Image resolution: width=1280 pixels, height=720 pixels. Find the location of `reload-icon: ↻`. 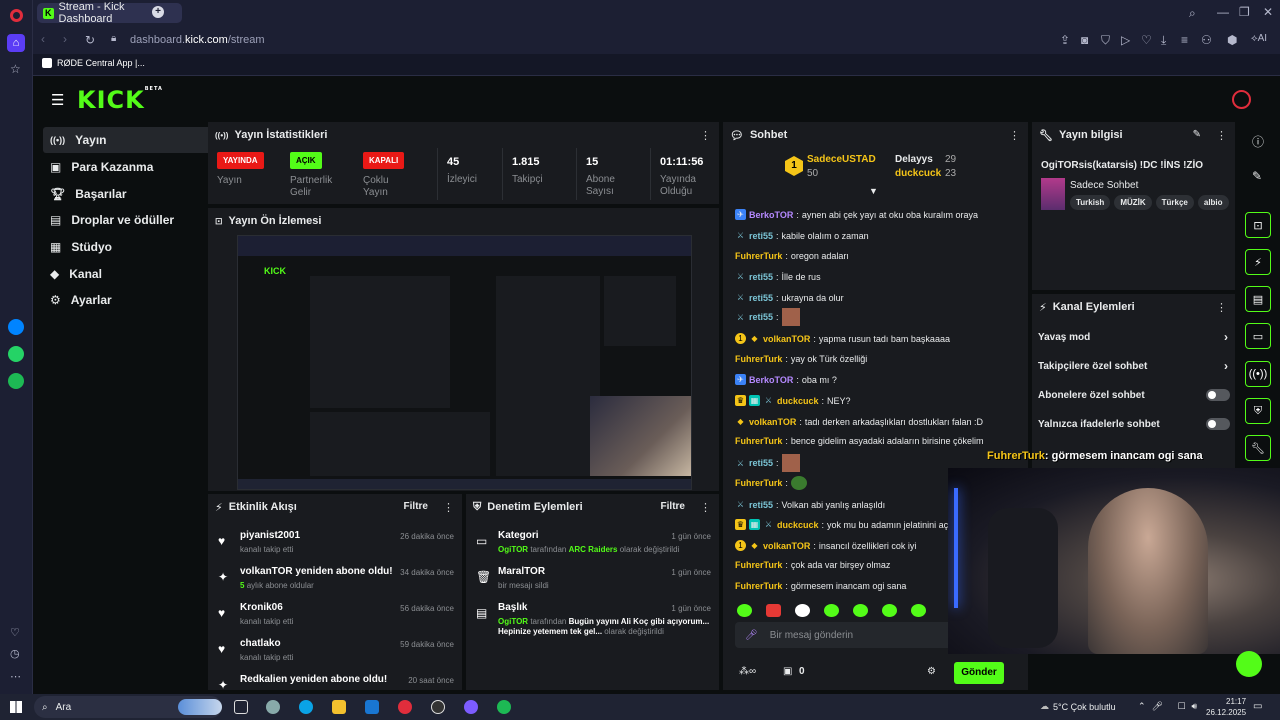

reload-icon: ↻ is located at coordinates (90, 40).